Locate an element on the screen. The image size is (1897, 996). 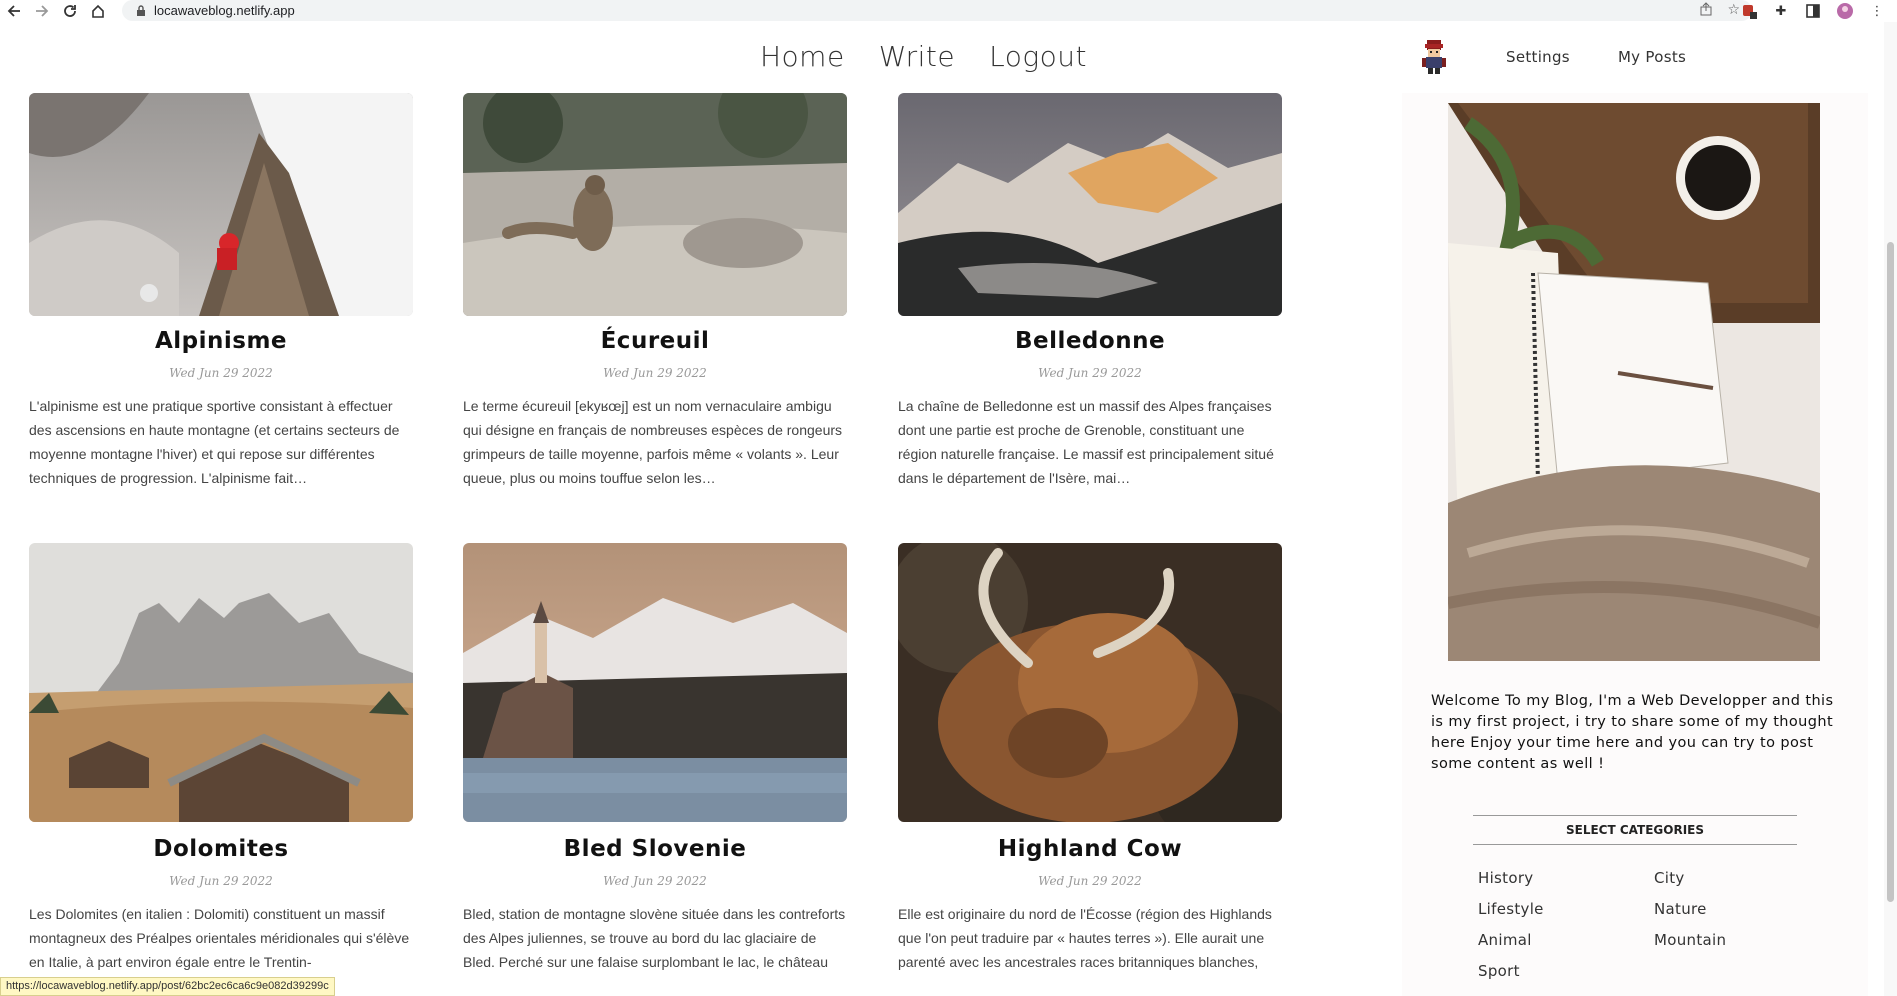
site-header: Home Write Logout Settings My Posts is located at coordinates (942, 58).